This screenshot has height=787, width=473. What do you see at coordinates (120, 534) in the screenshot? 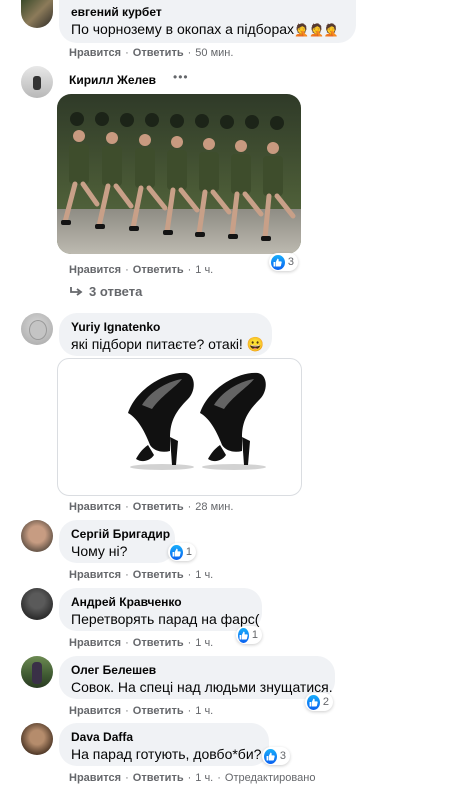
I see `comment-author: Сергій Бригадир` at bounding box center [120, 534].